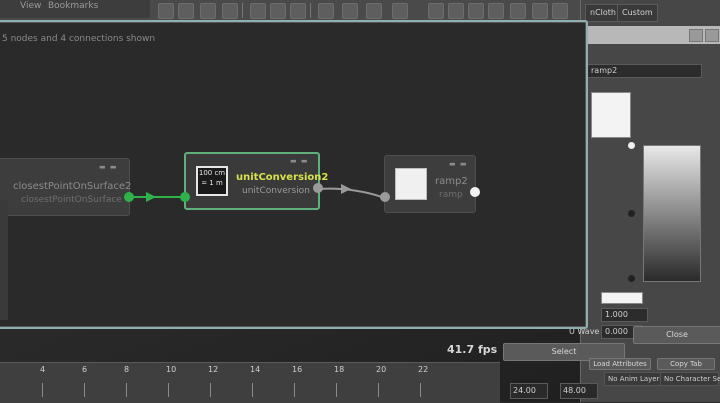 The width and height of the screenshot is (720, 403). I want to click on node-subtitle: ramp, so click(451, 195).